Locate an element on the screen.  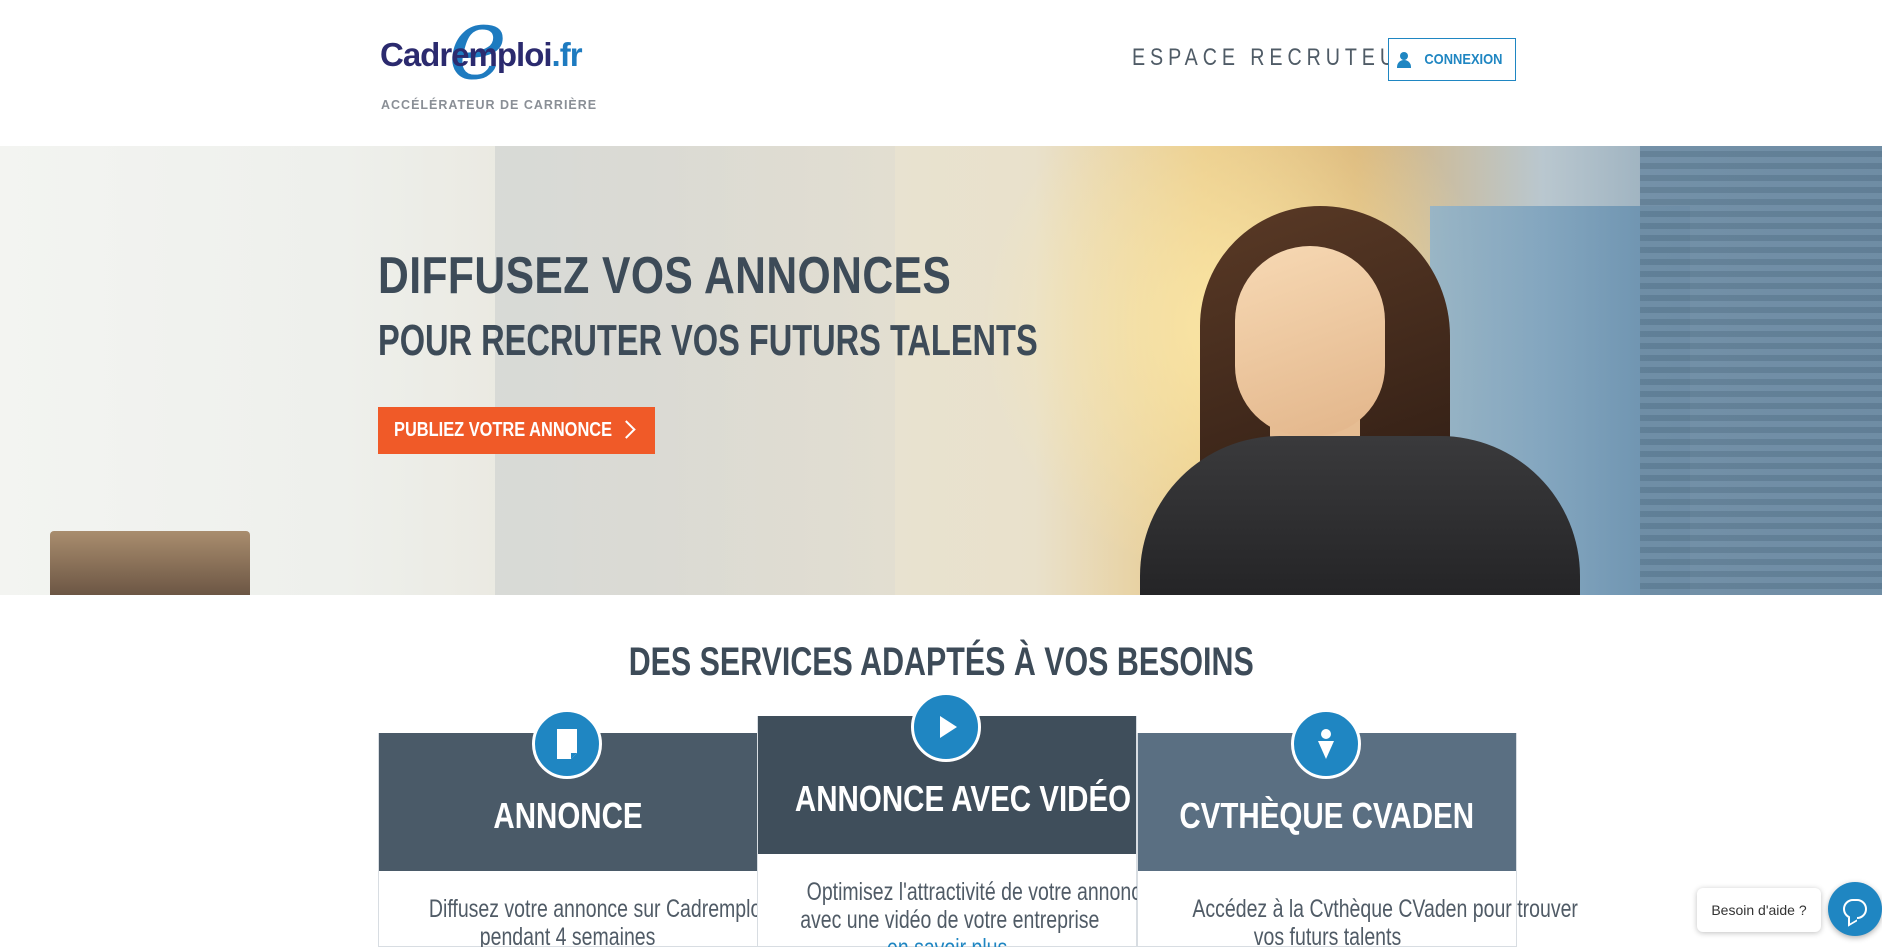
service-card-desc-line: pendant 4 semaines is located at coordinates (568, 935).